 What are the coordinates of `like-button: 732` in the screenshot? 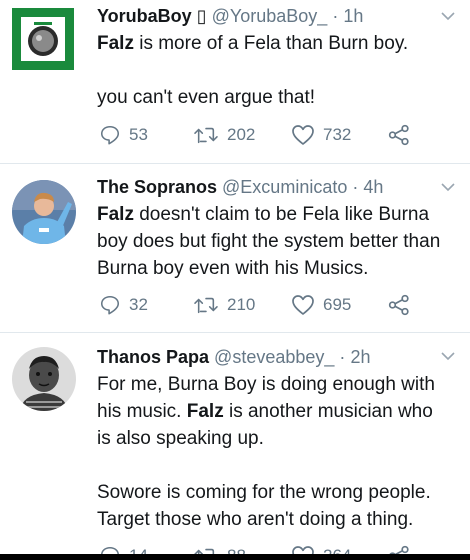 It's located at (321, 135).